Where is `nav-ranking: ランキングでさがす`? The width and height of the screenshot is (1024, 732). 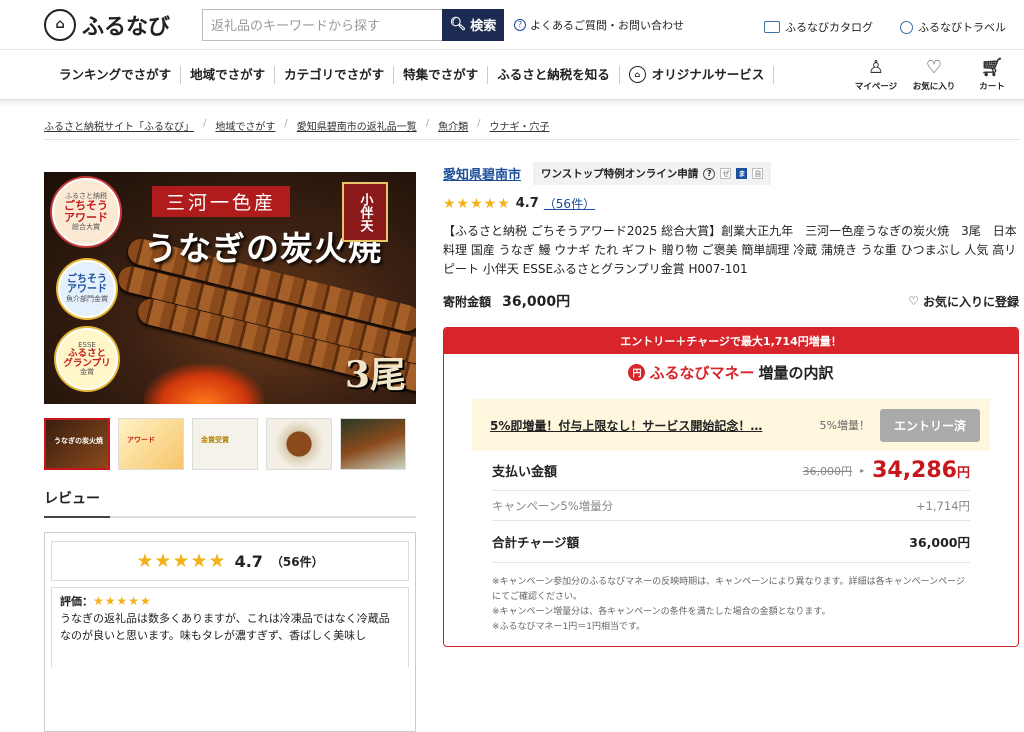 nav-ranking: ランキングでさがす is located at coordinates (116, 74).